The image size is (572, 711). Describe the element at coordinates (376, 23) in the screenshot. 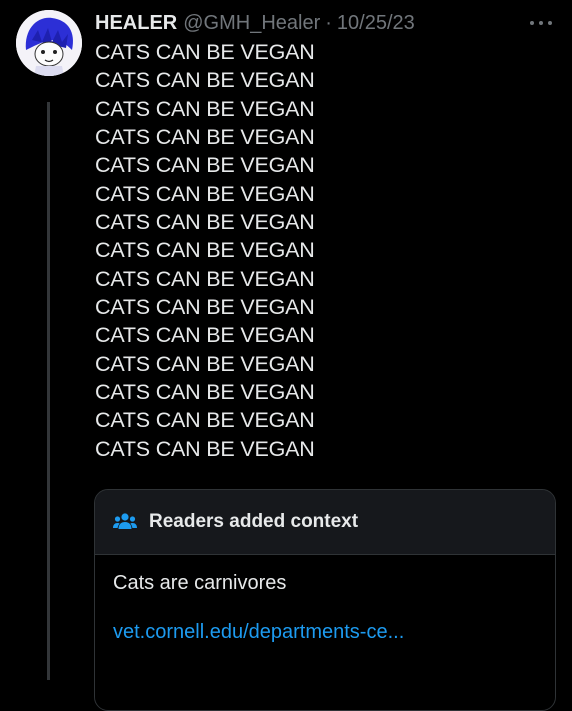

I see `post-date: 10/25/23` at that location.